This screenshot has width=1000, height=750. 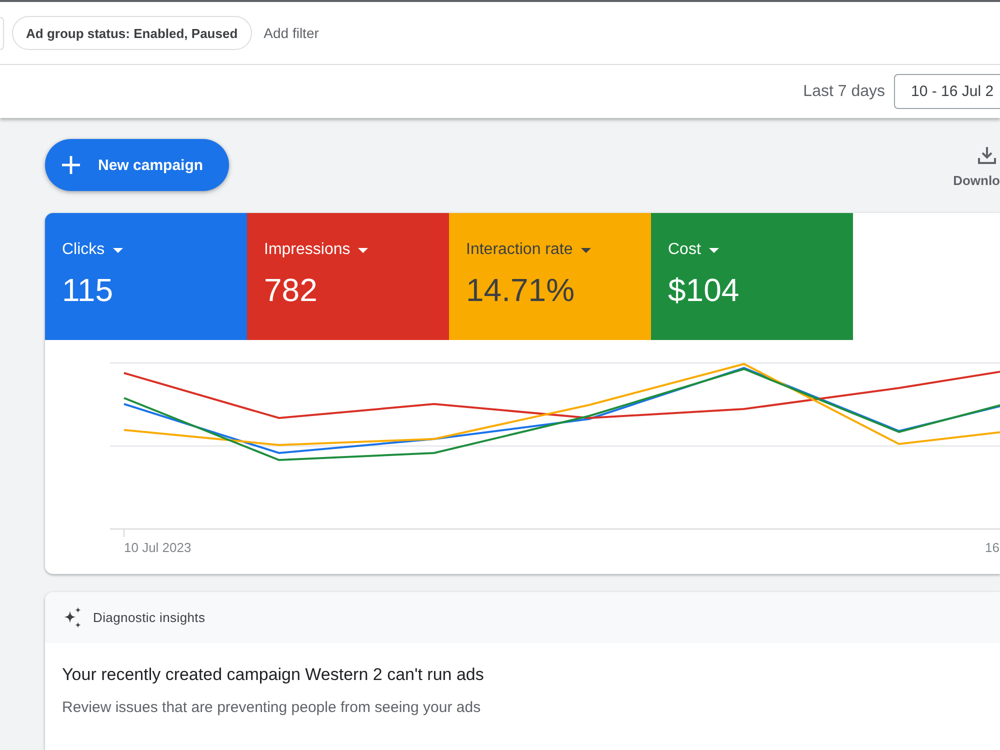 What do you see at coordinates (88, 290) in the screenshot?
I see `metric-value: 115` at bounding box center [88, 290].